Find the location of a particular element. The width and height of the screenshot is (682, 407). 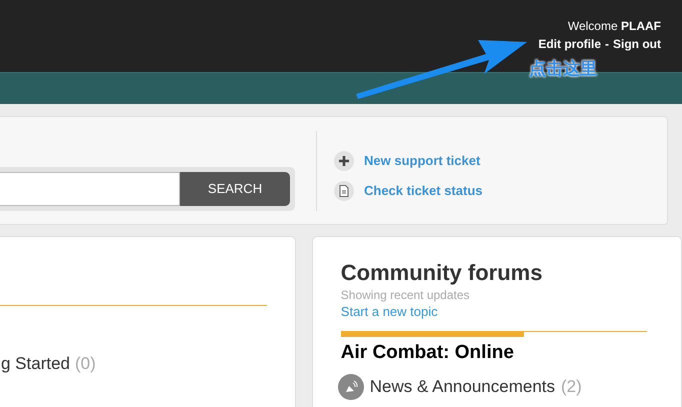

item-count: (0) is located at coordinates (85, 364).